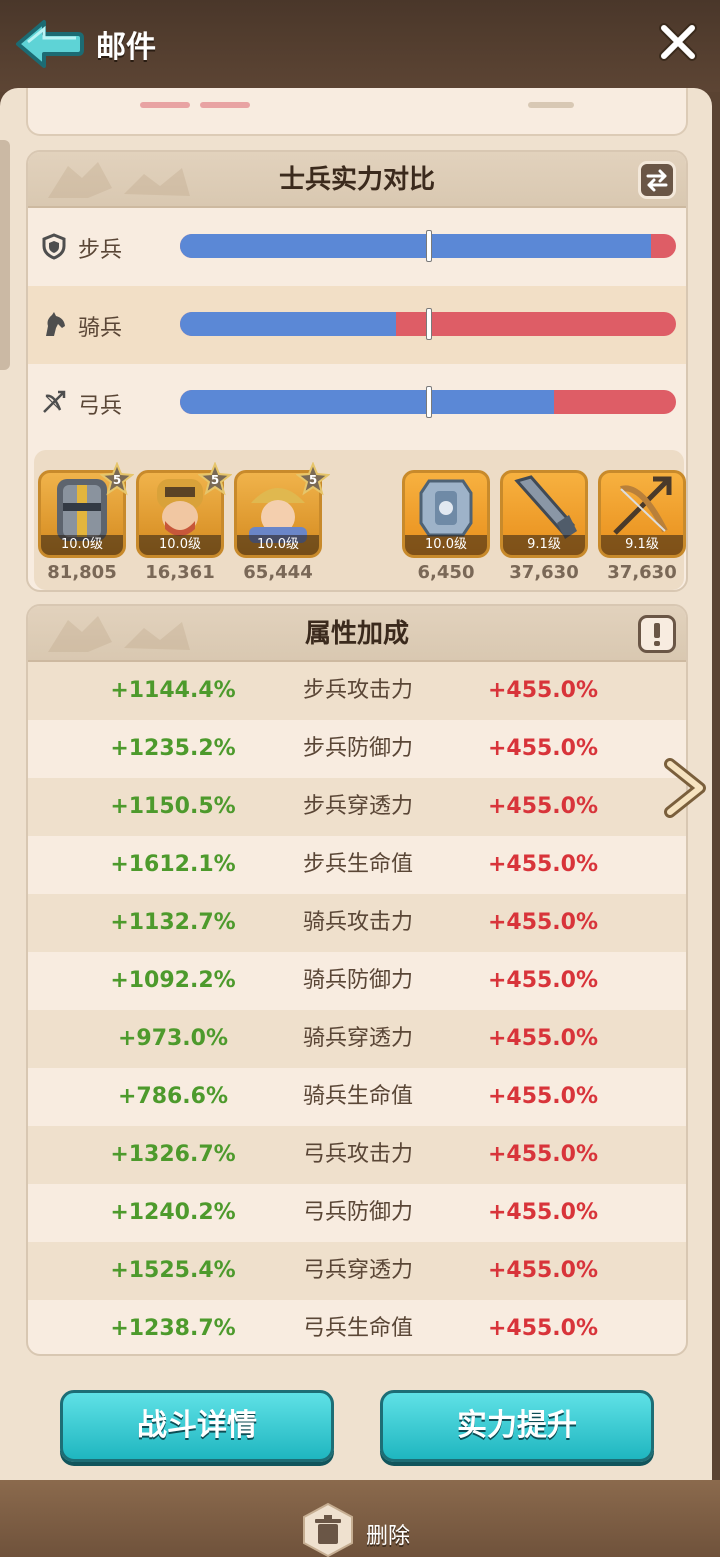  I want to click on battle-details-button: 战斗详情, so click(197, 1426).